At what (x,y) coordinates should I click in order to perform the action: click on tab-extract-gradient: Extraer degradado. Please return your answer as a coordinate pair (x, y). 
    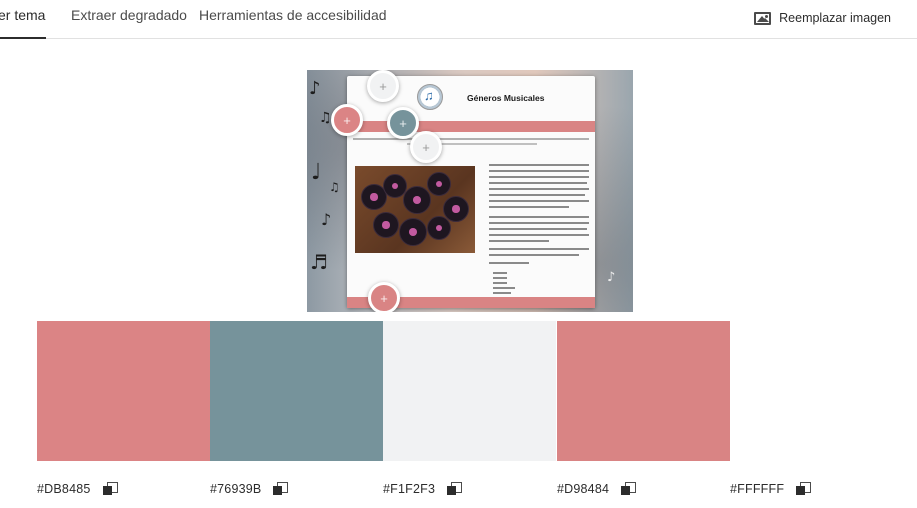
    Looking at the image, I should click on (129, 15).